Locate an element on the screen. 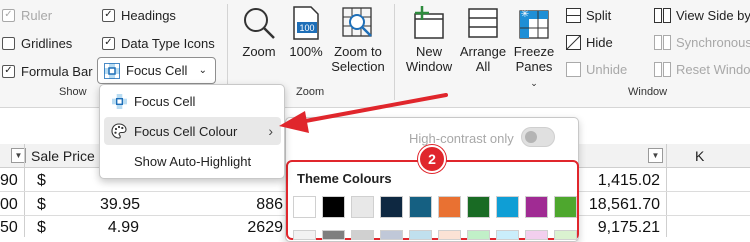 This screenshot has width=750, height=242. step-number-badge: 2 is located at coordinates (432, 159).